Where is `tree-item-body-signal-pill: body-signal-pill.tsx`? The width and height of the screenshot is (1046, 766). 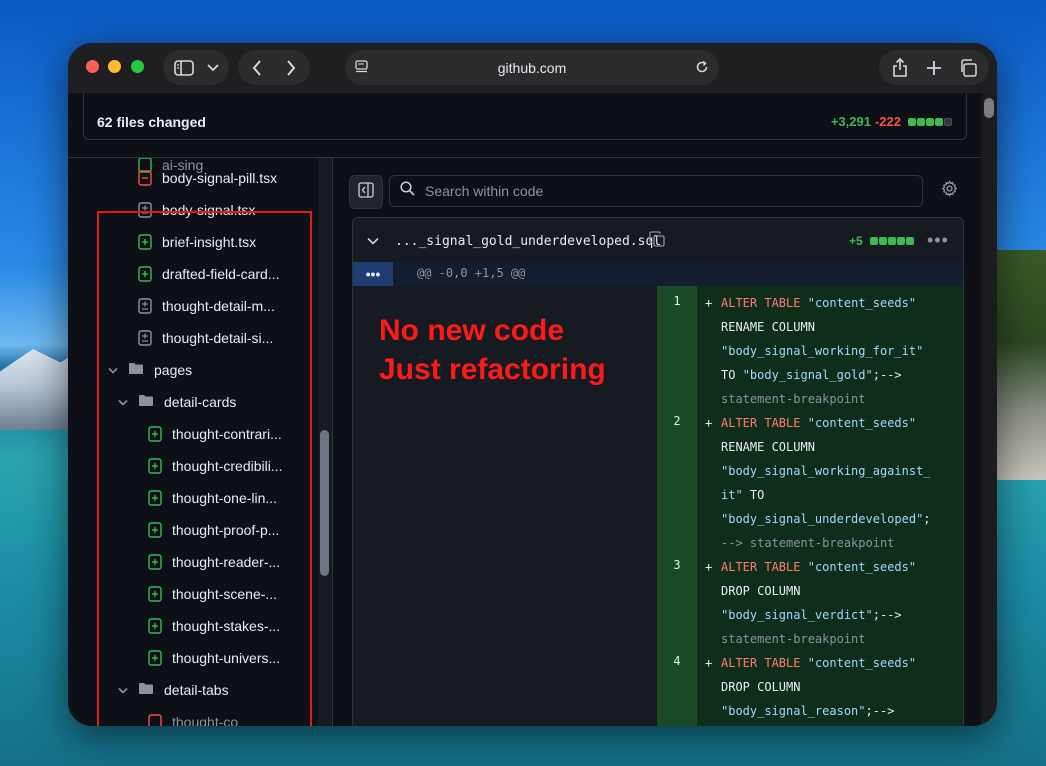
tree-item-body-signal-pill: body-signal-pill.tsx is located at coordinates (207, 178).